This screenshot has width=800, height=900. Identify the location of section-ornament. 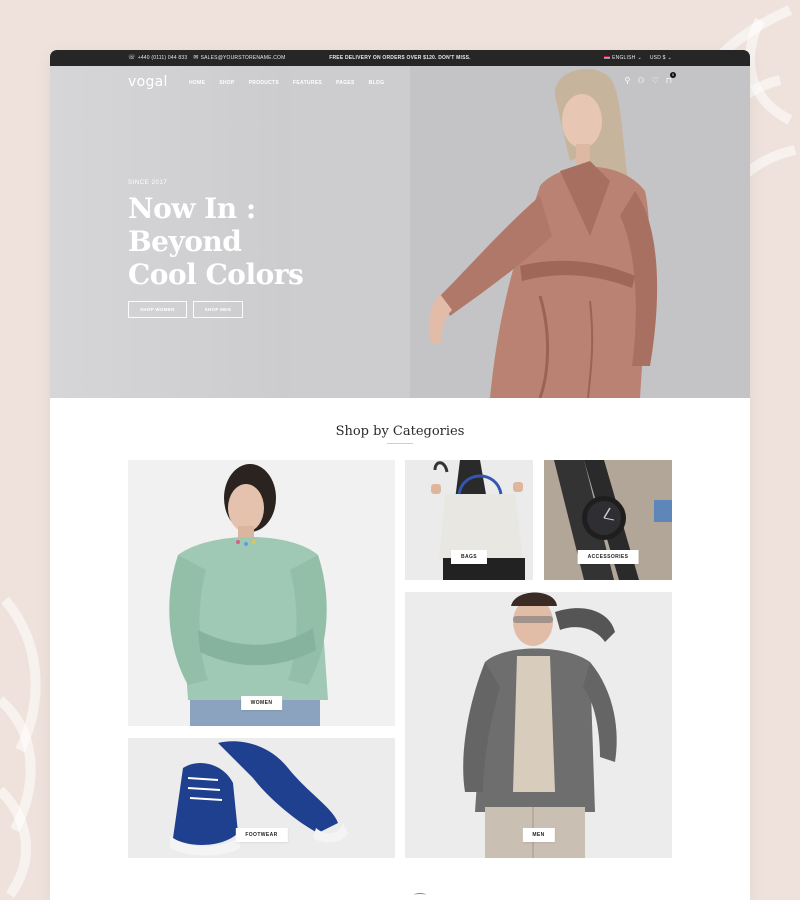
(420, 895).